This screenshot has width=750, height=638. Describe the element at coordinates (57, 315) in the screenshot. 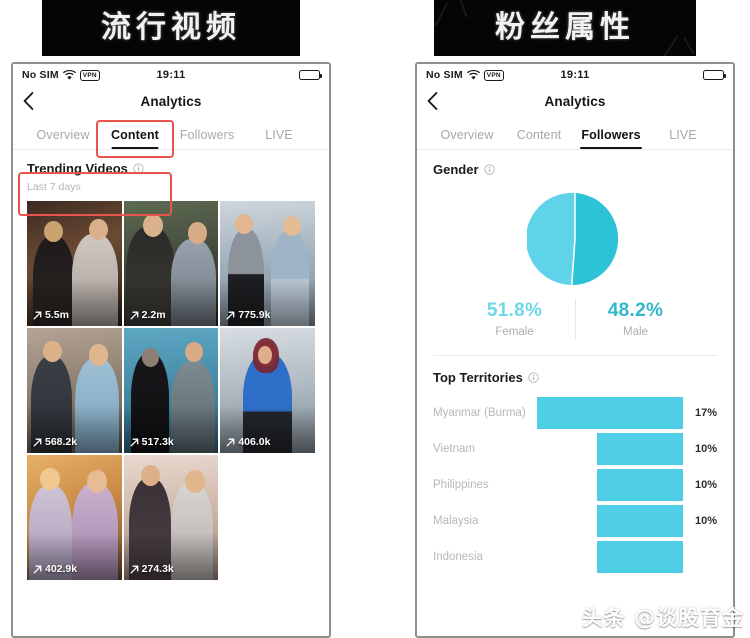

I see `video-metric-value: 5.5m` at that location.